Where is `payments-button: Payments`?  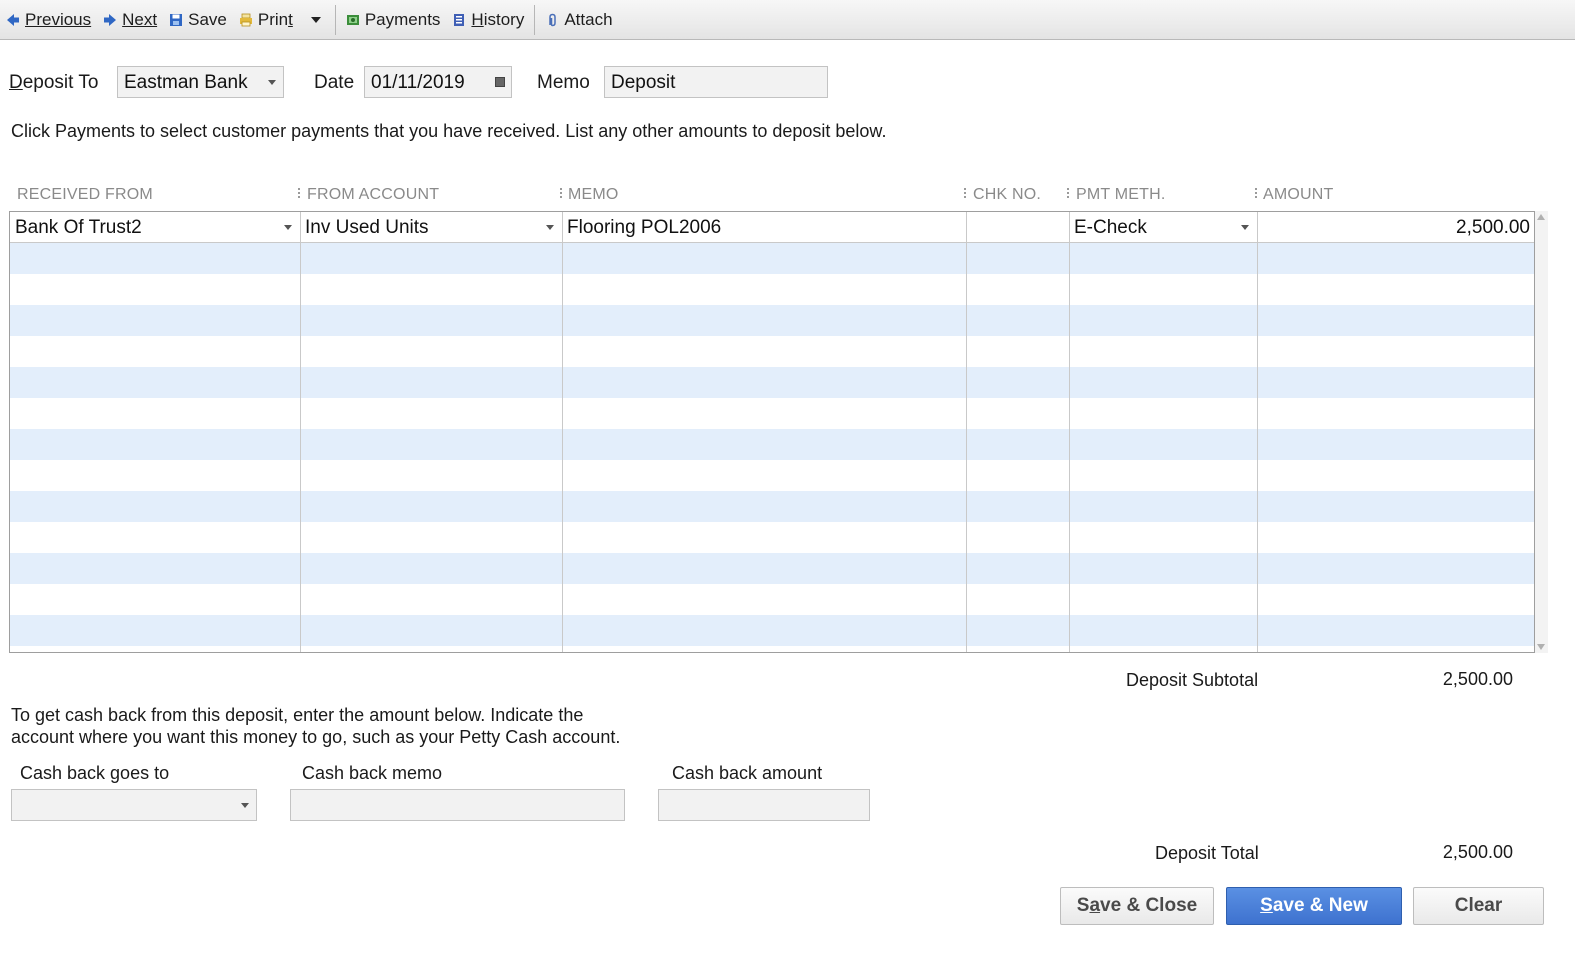 payments-button: Payments is located at coordinates (393, 20).